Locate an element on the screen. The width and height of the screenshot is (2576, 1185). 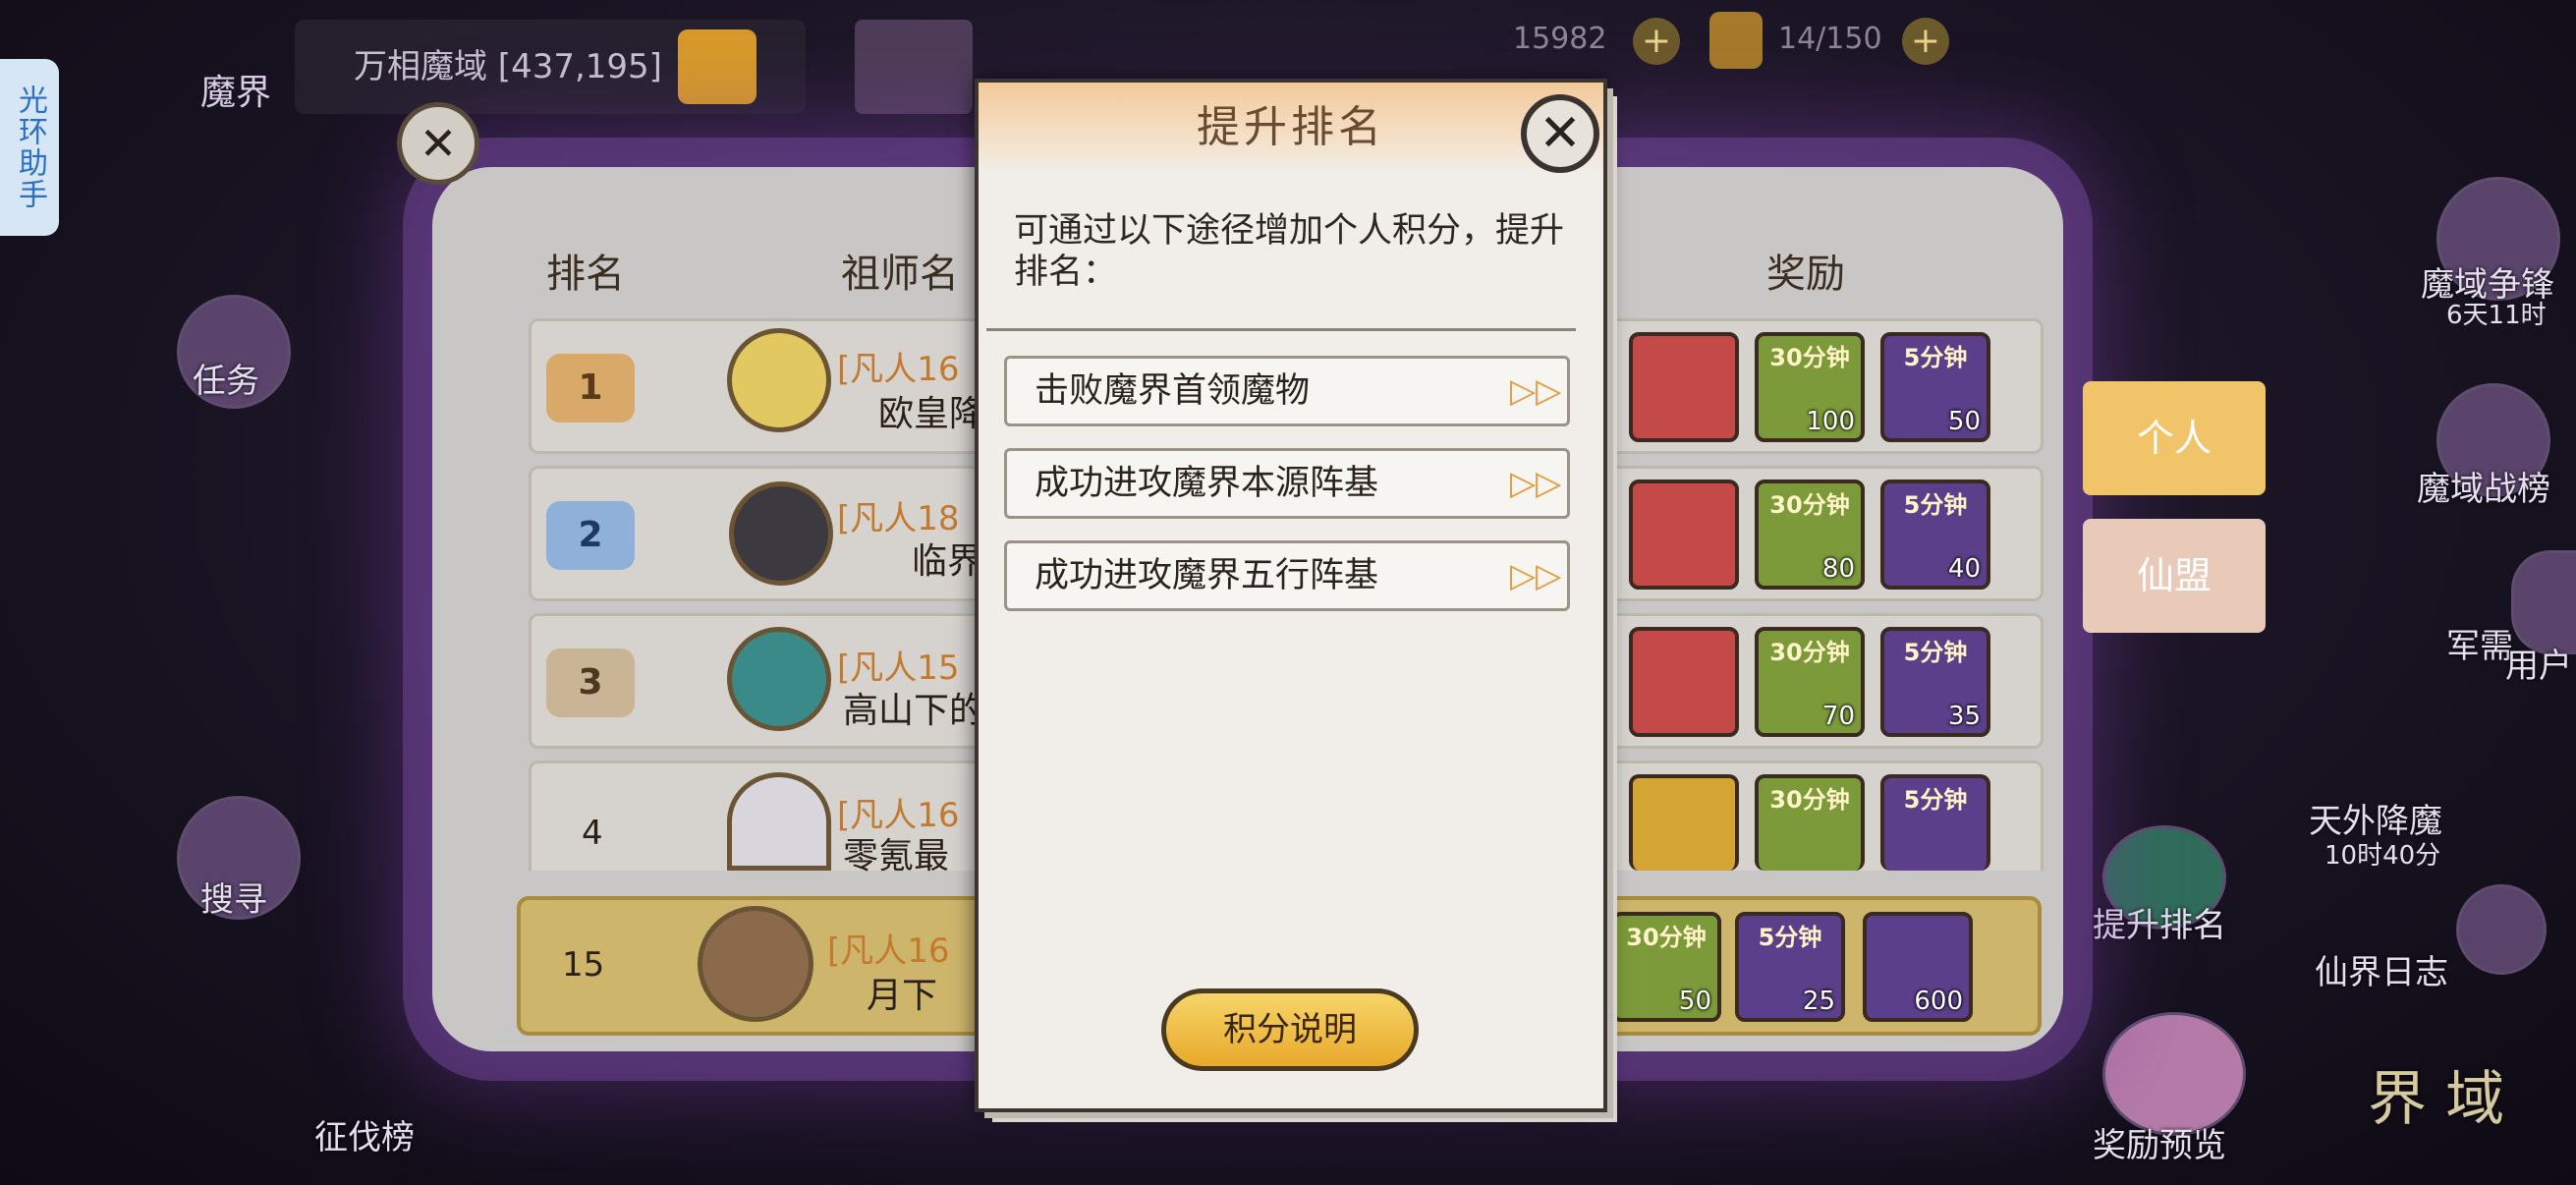
player-name: 高山下的 is located at coordinates (914, 711).